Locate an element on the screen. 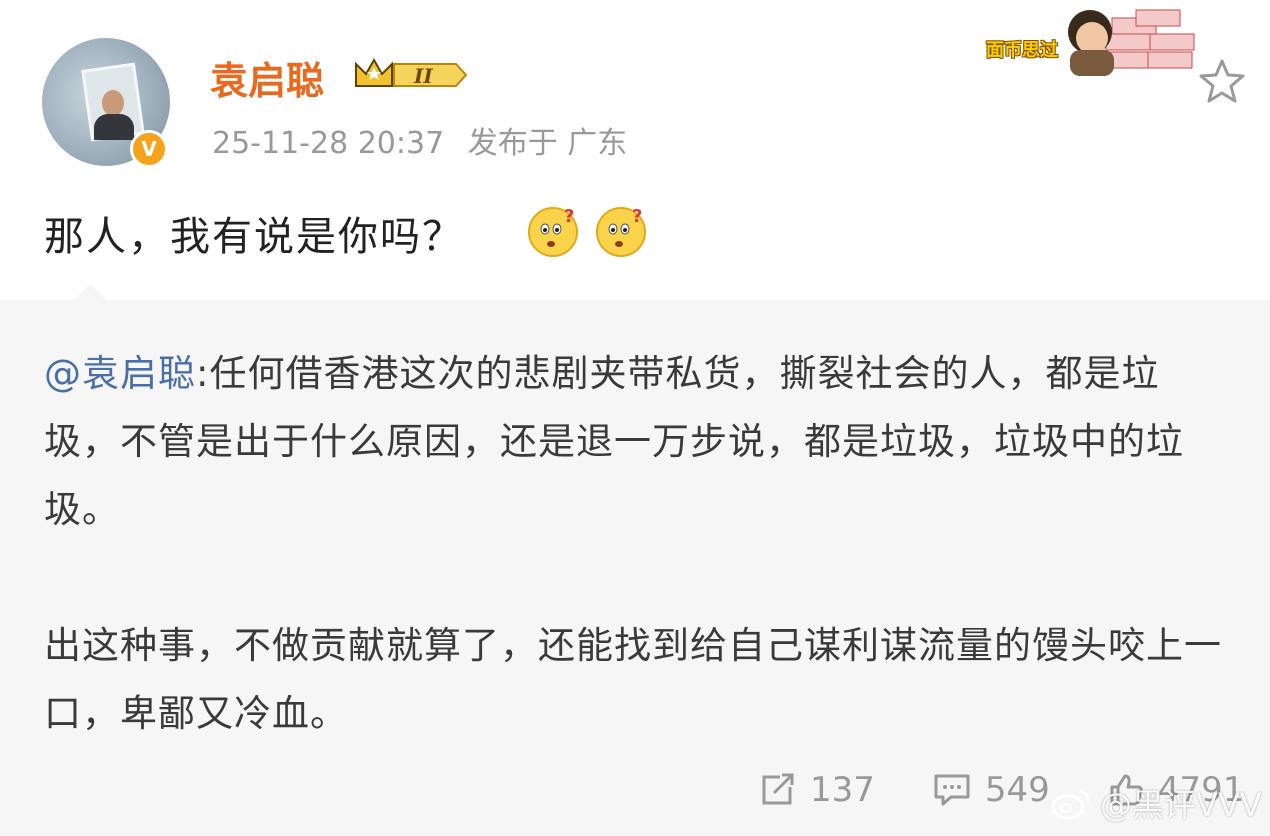 The image size is (1270, 836). repost-paragraph-2: 出这种事，不做贡献就算了，还能找到给自己谋利谋流量的馒头咬上一口，卑鄙又冷血。 is located at coordinates (633, 679).